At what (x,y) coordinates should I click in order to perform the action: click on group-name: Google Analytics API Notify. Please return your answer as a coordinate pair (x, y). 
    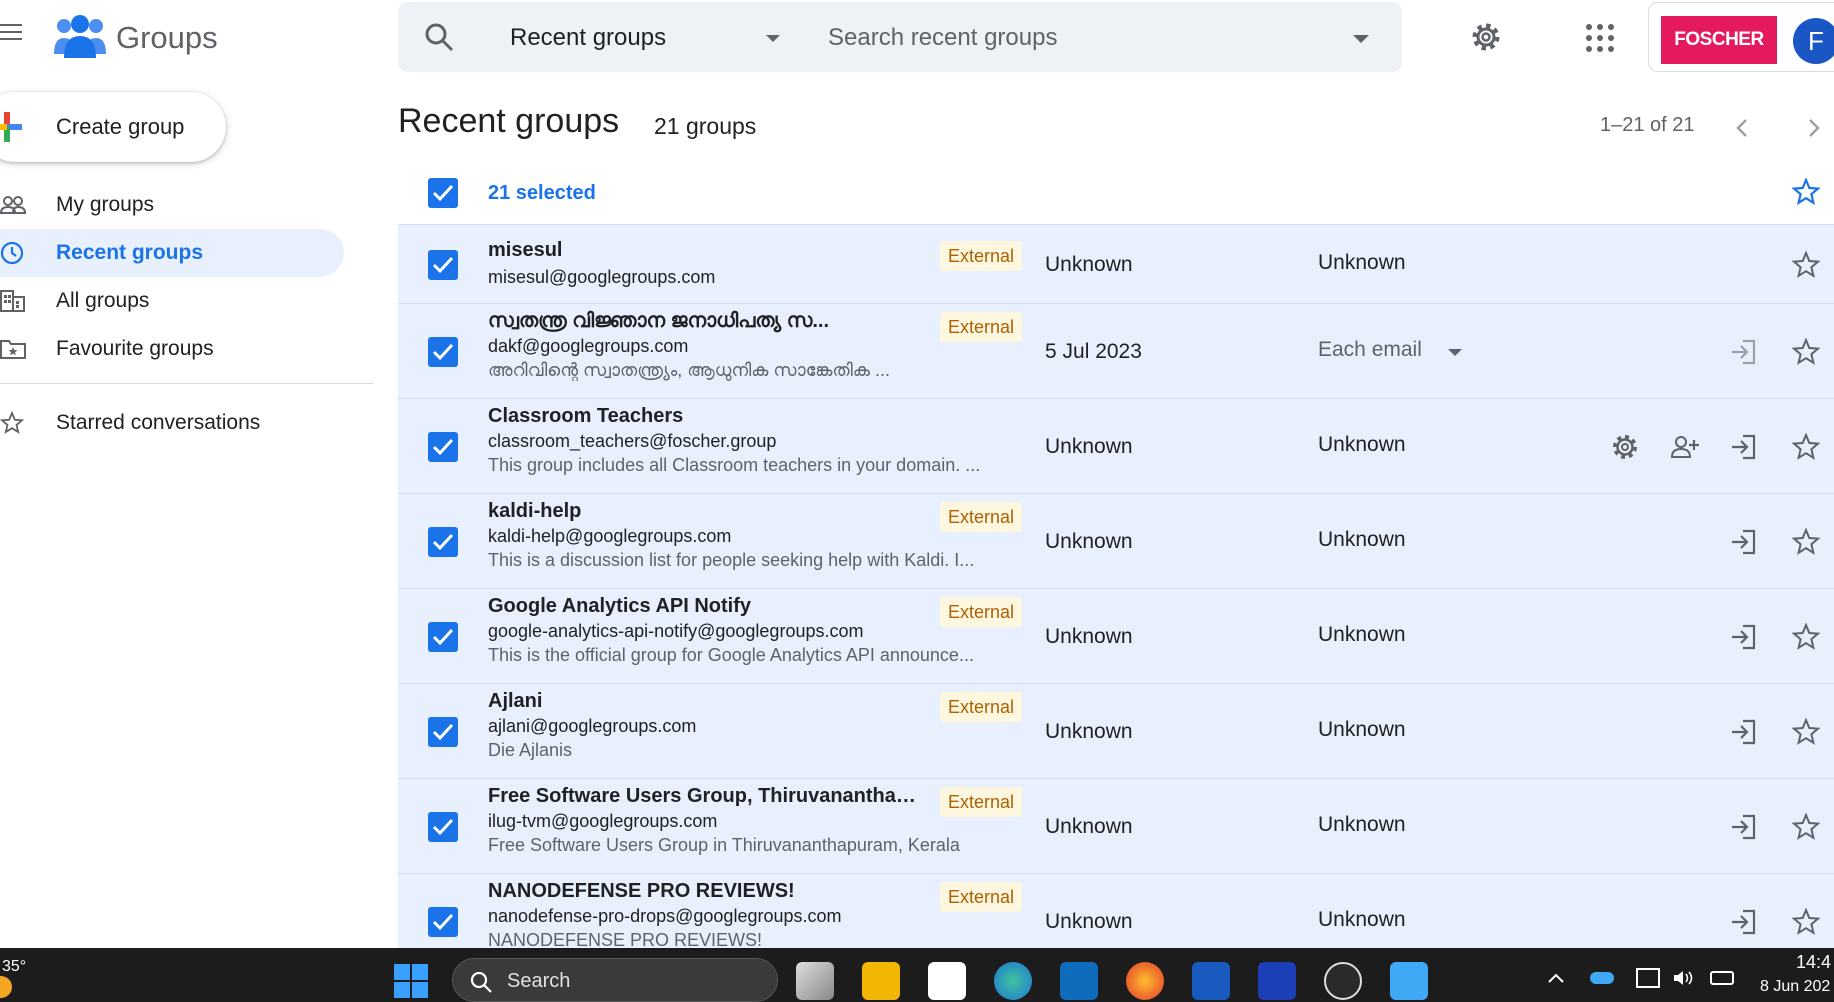
    Looking at the image, I should click on (619, 606).